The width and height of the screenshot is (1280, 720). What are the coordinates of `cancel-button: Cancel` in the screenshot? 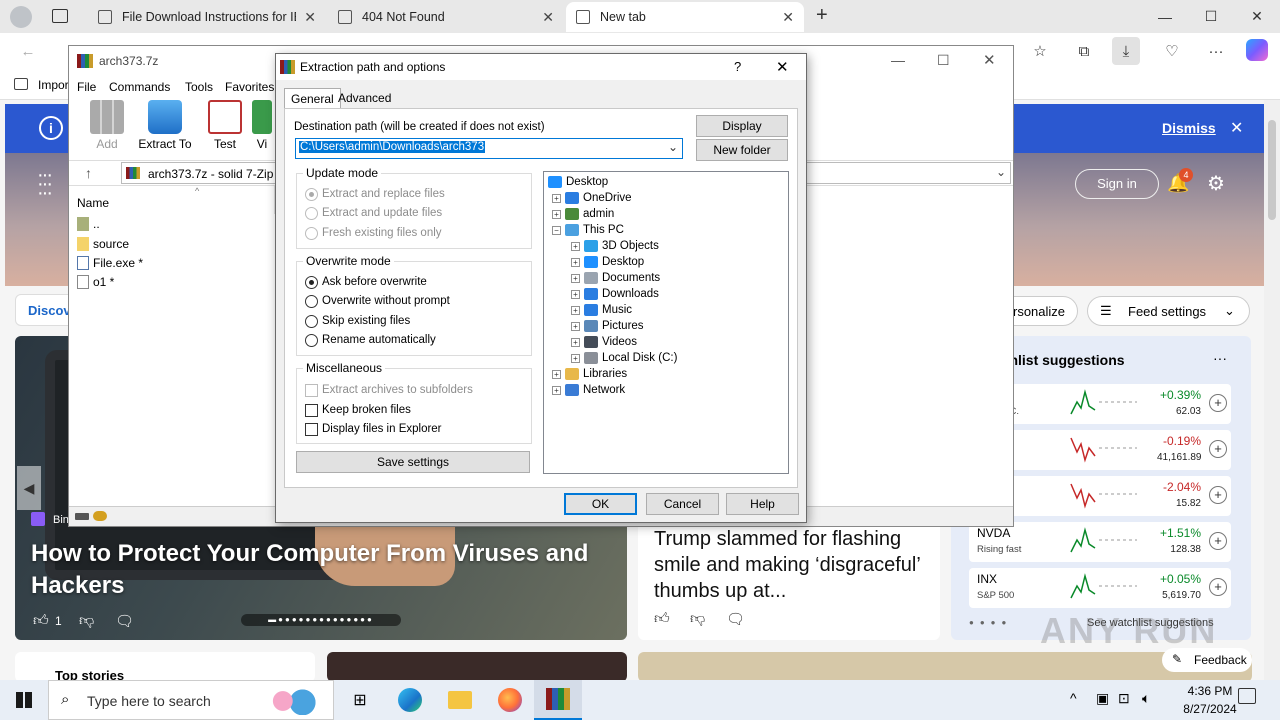 It's located at (682, 504).